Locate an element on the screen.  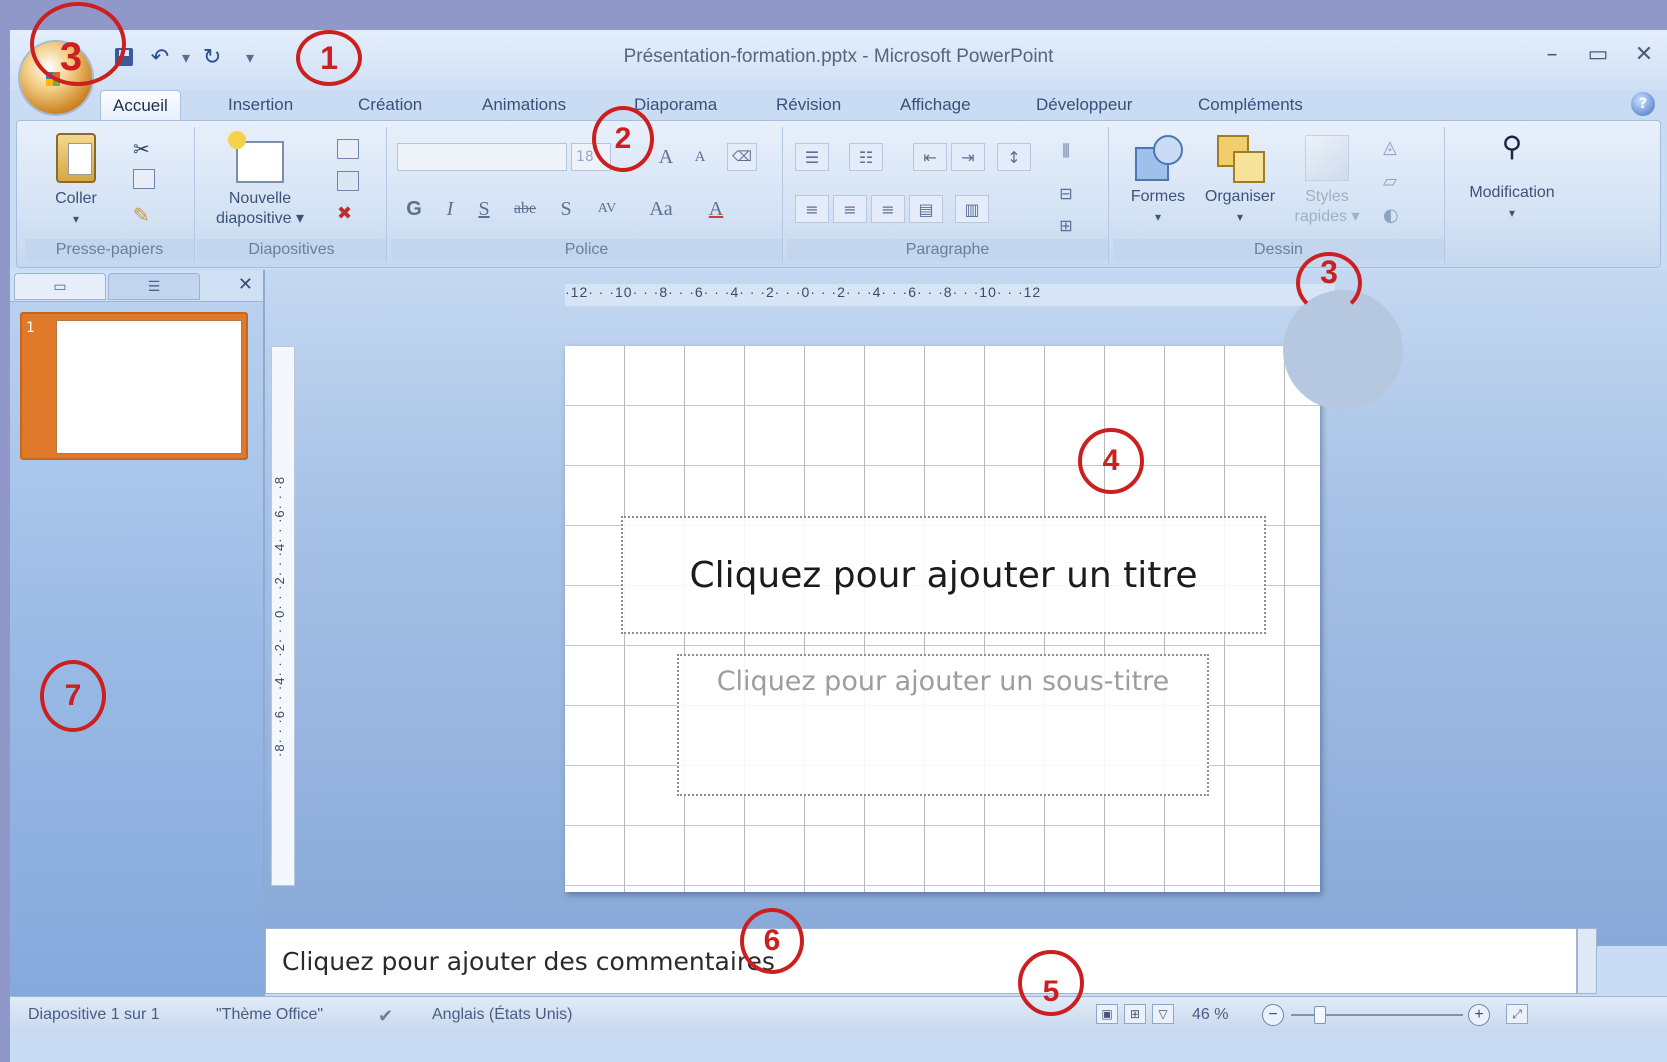
format-painter-icon: ✎ is located at coordinates (144, 215).